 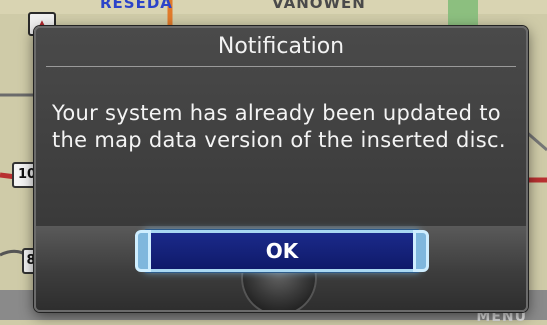 What do you see at coordinates (136, 6) in the screenshot?
I see `map-street-label: RESEDA` at bounding box center [136, 6].